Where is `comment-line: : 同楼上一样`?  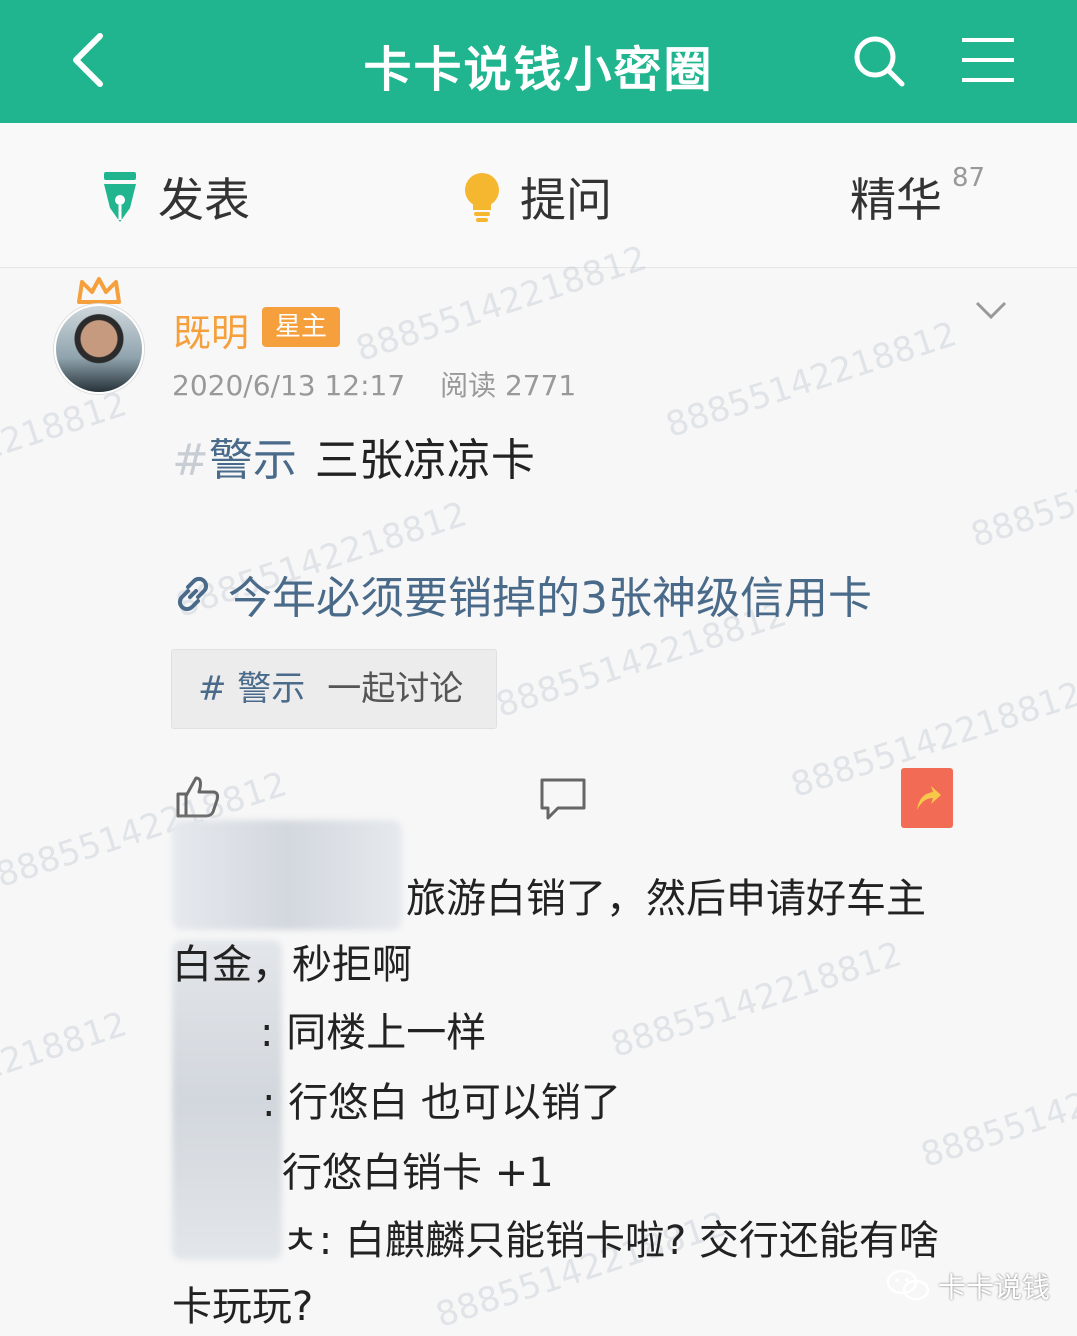 comment-line: : 同楼上一样 is located at coordinates (373, 1033).